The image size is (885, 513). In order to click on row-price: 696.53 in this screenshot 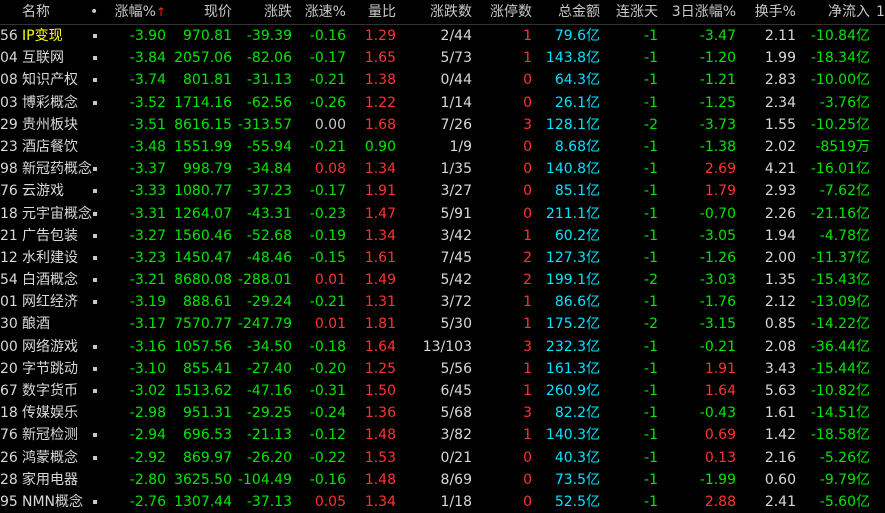, I will do `click(207, 435)`.